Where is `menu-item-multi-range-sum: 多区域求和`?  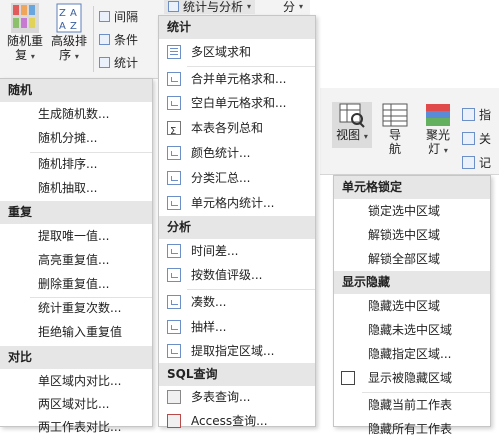 menu-item-multi-range-sum: 多区域求和 is located at coordinates (237, 52).